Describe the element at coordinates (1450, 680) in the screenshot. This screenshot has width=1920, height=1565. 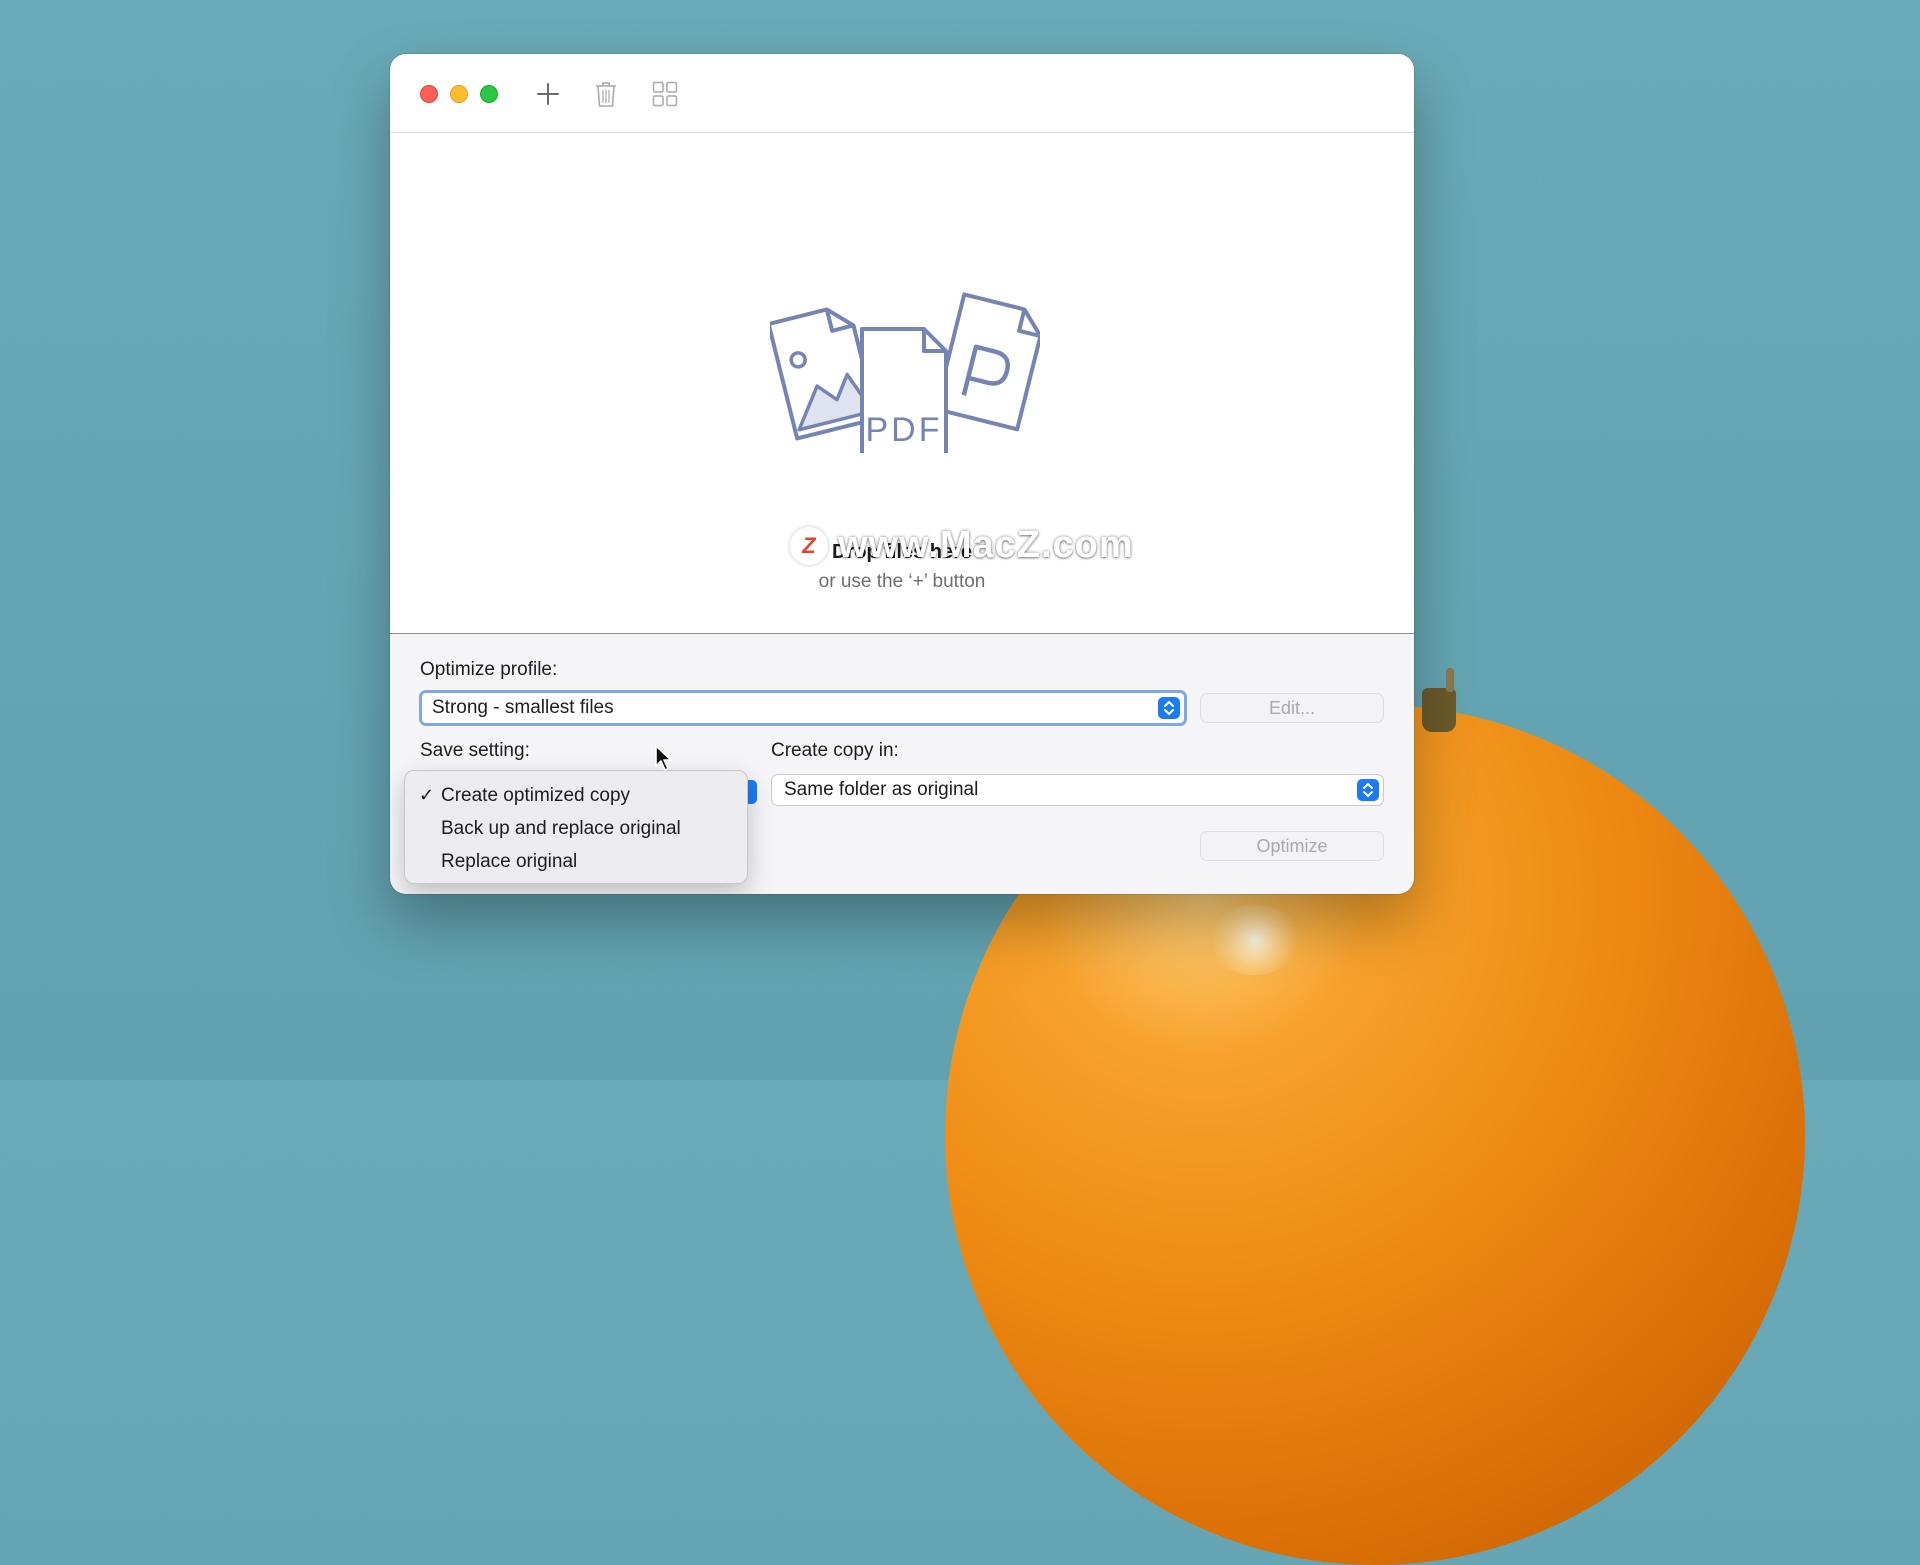
I see `orange-stem-tip` at that location.